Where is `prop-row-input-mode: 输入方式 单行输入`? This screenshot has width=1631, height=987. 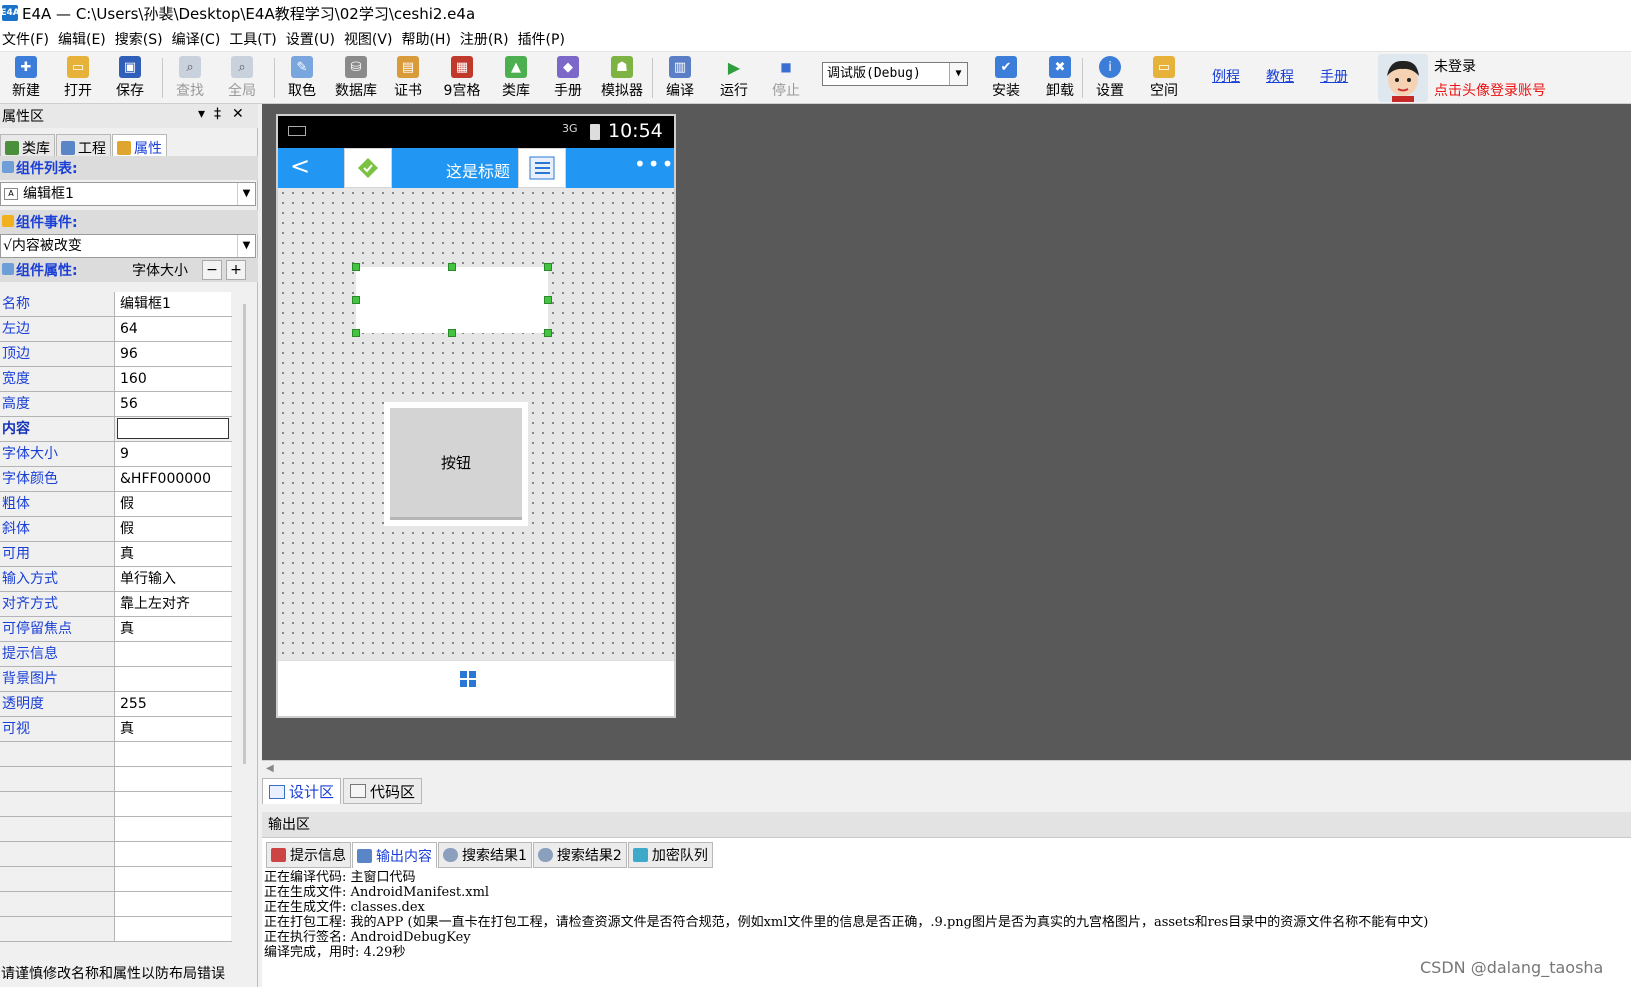 prop-row-input-mode: 输入方式 单行输入 is located at coordinates (116, 579).